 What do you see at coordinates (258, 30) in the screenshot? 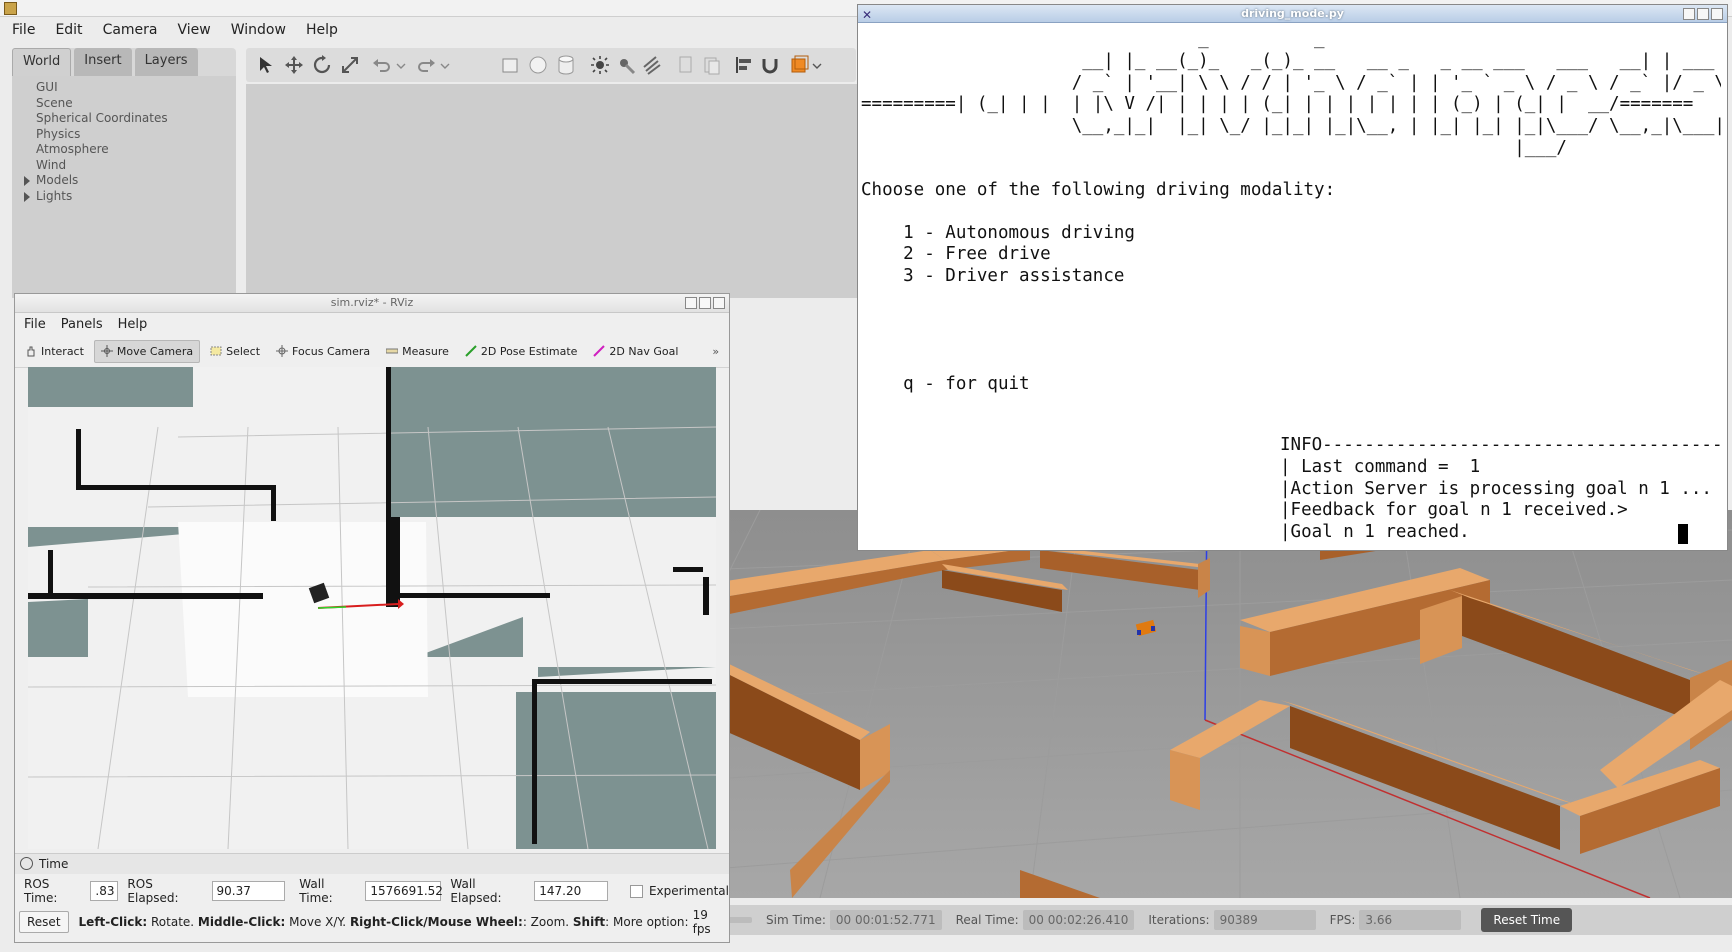
I see `gazebo-menu-window: Window` at bounding box center [258, 30].